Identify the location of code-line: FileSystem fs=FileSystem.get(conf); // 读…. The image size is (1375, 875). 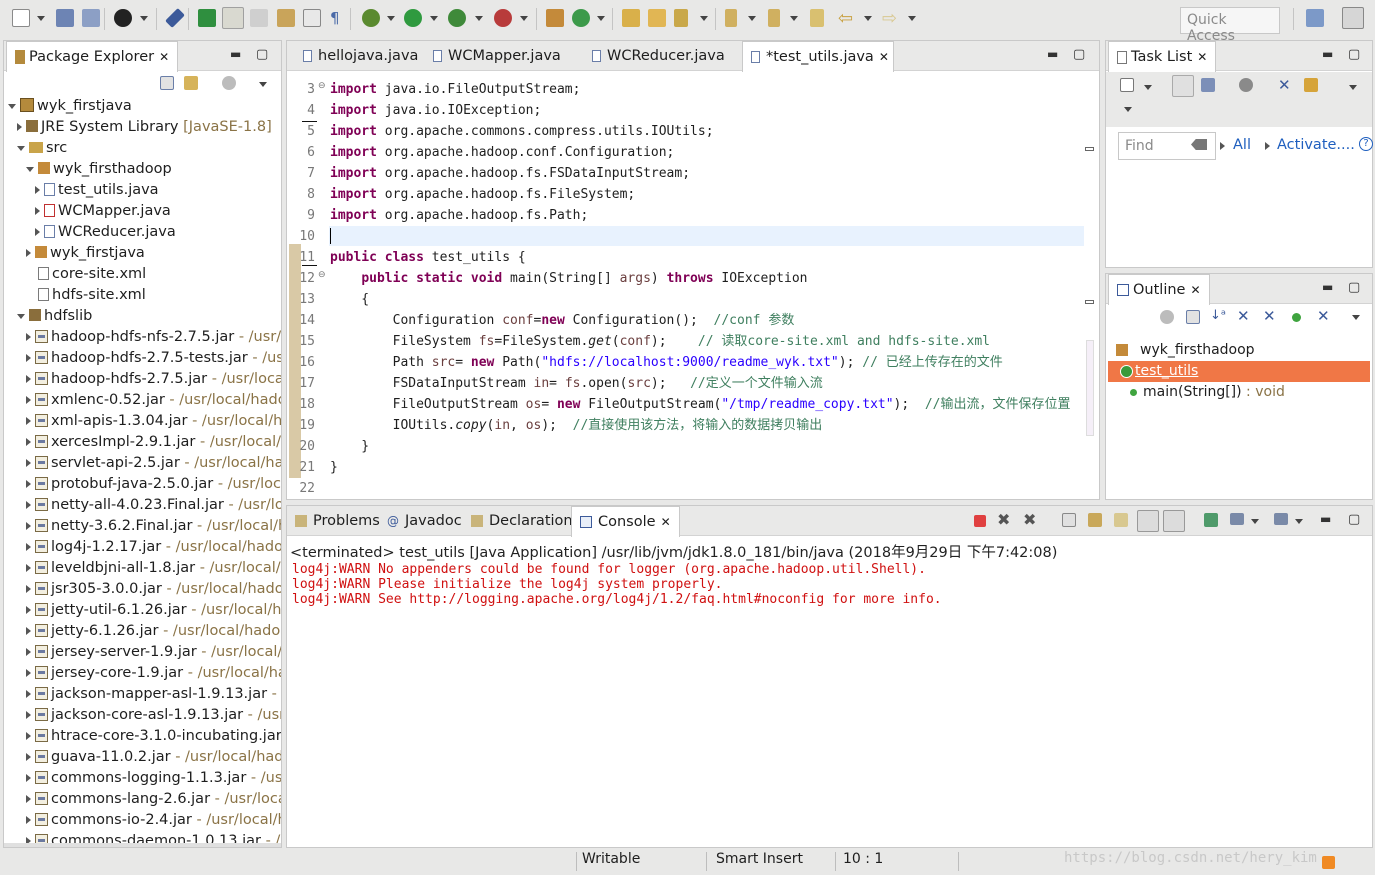
(660, 341).